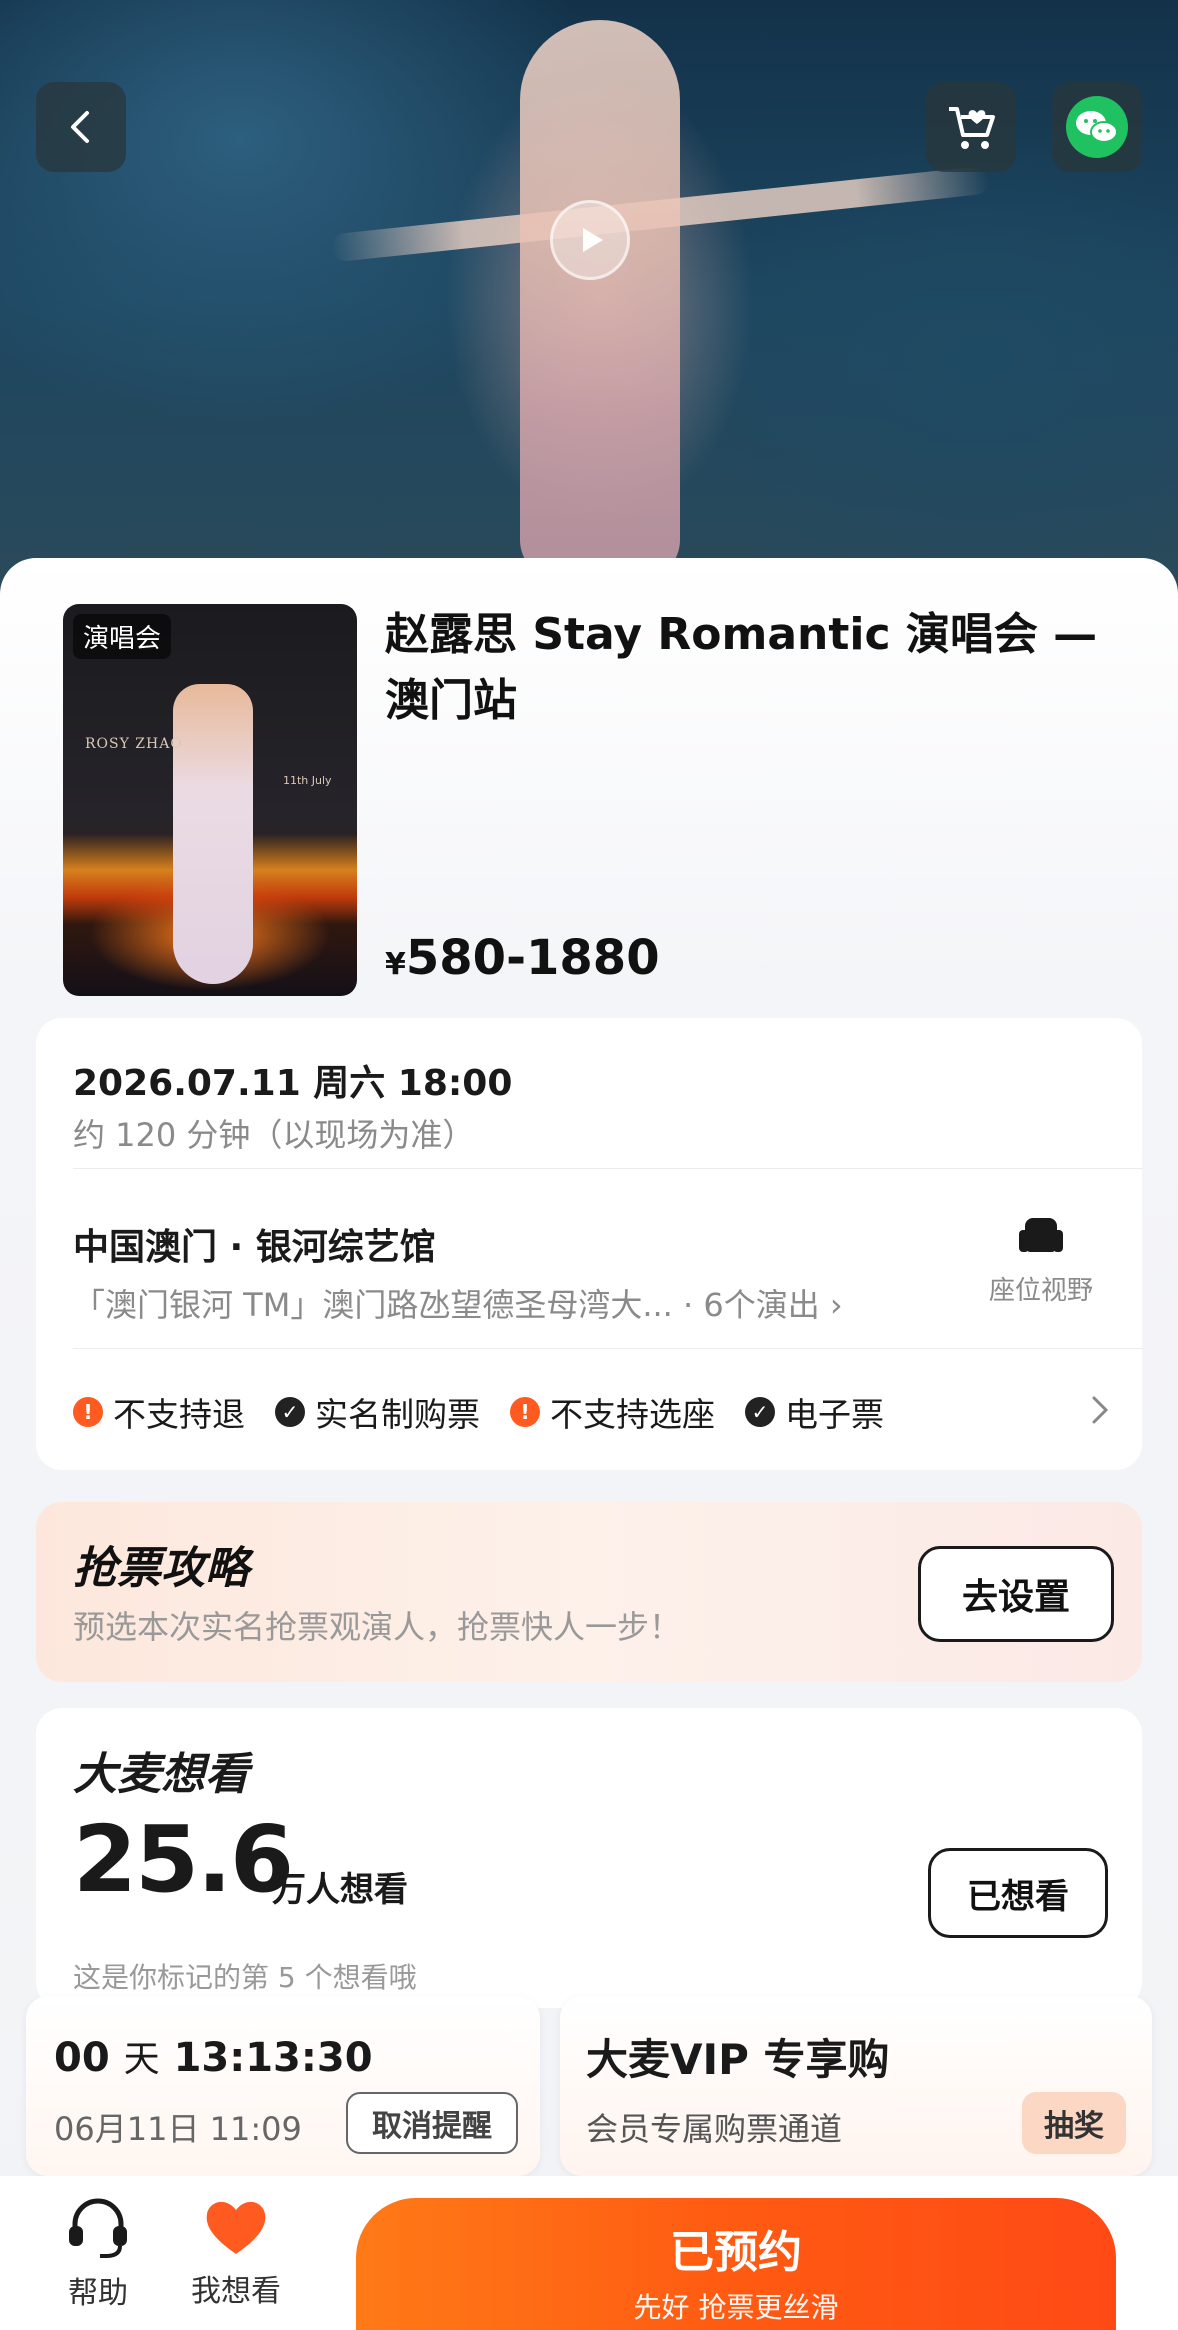 The width and height of the screenshot is (1178, 2330). I want to click on countdown-timer: 00 天 13:13:30, so click(213, 2056).